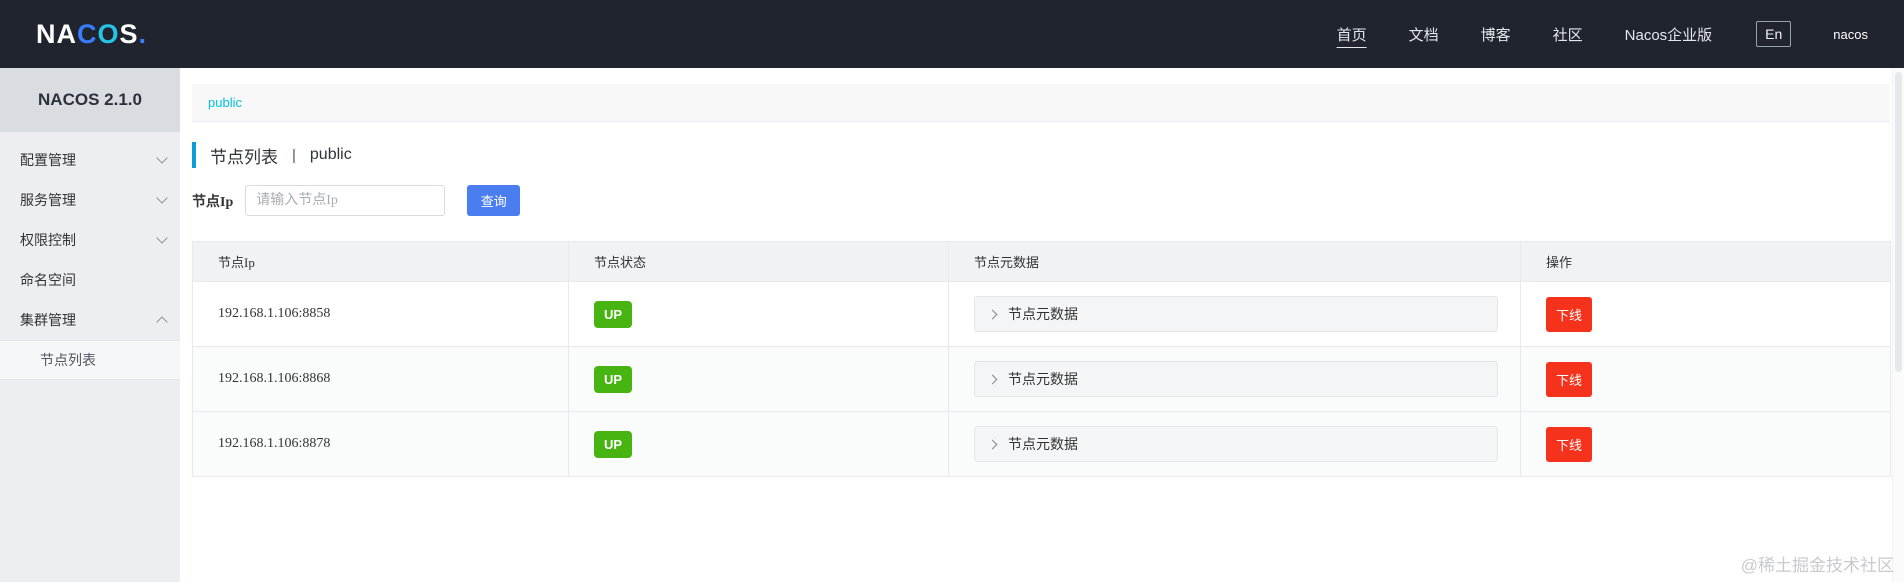  I want to click on scrollbar-thumb, so click(1898, 222).